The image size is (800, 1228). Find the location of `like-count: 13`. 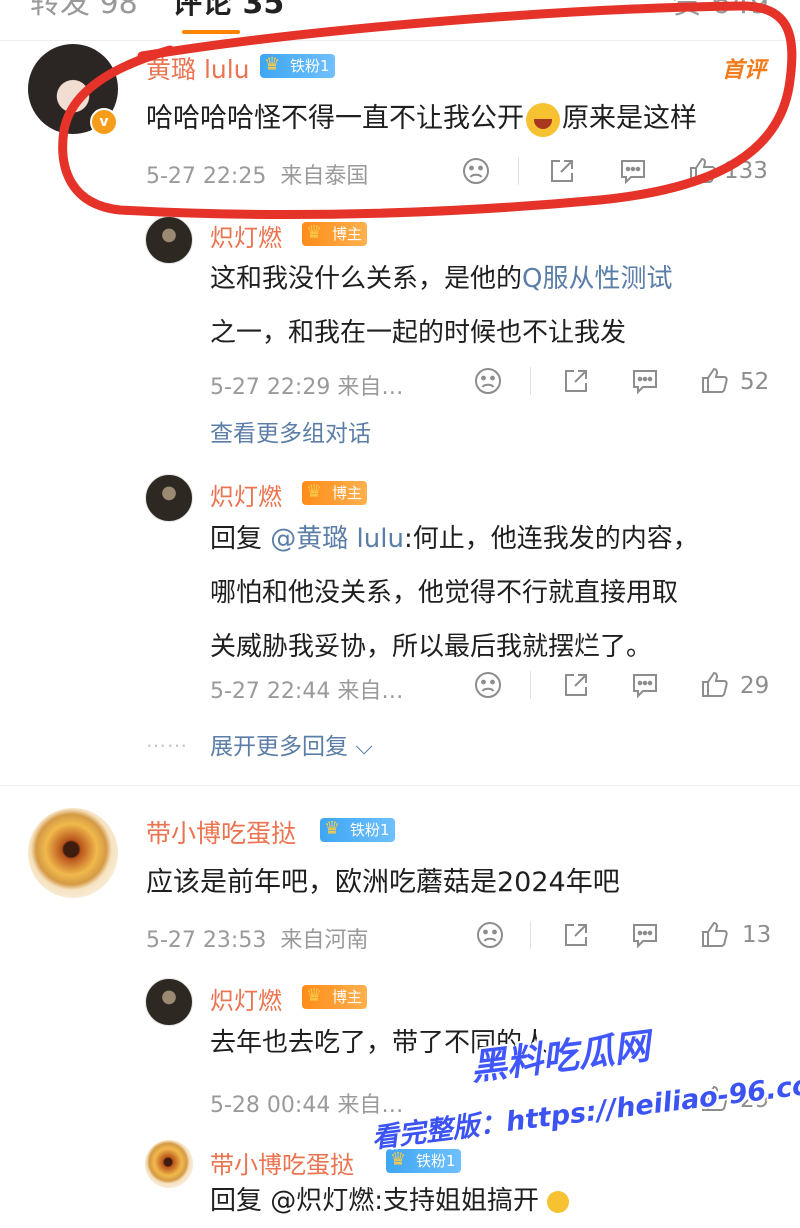

like-count: 13 is located at coordinates (757, 935).